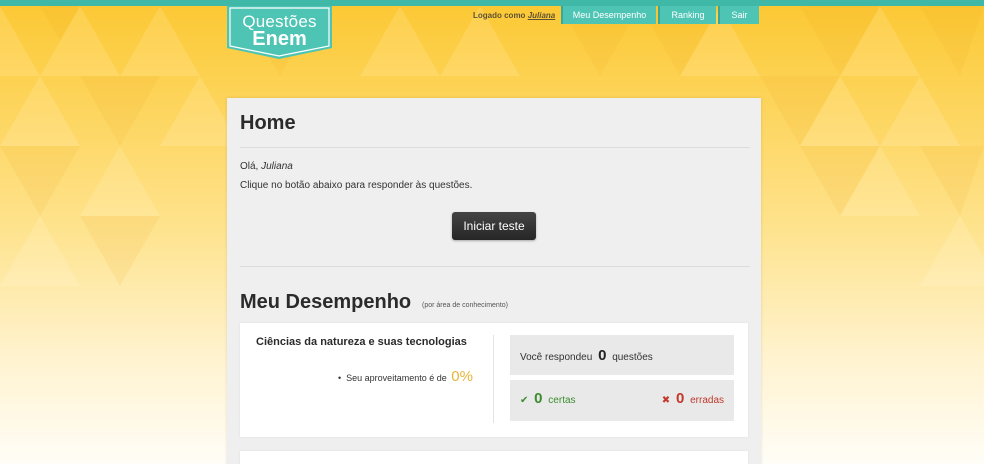 Image resolution: width=984 pixels, height=464 pixels. What do you see at coordinates (361, 342) in the screenshot?
I see `area-name: Ciências da natureza e suas tecnologias` at bounding box center [361, 342].